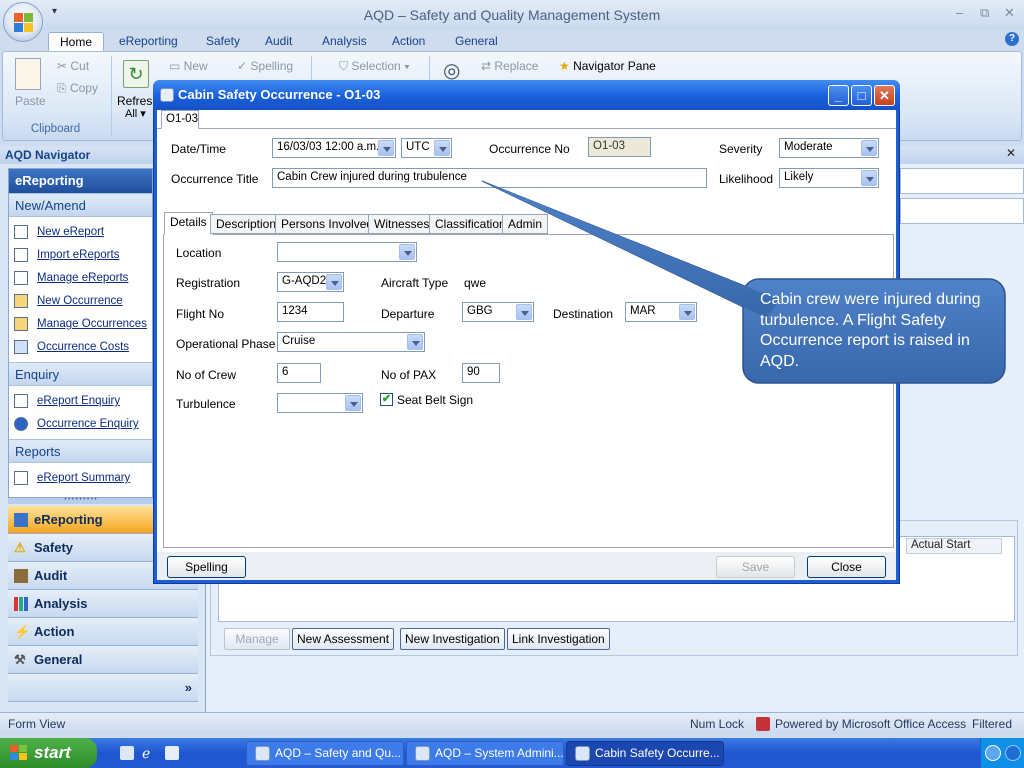  Describe the element at coordinates (408, 42) in the screenshot. I see `tab-action: Action` at that location.